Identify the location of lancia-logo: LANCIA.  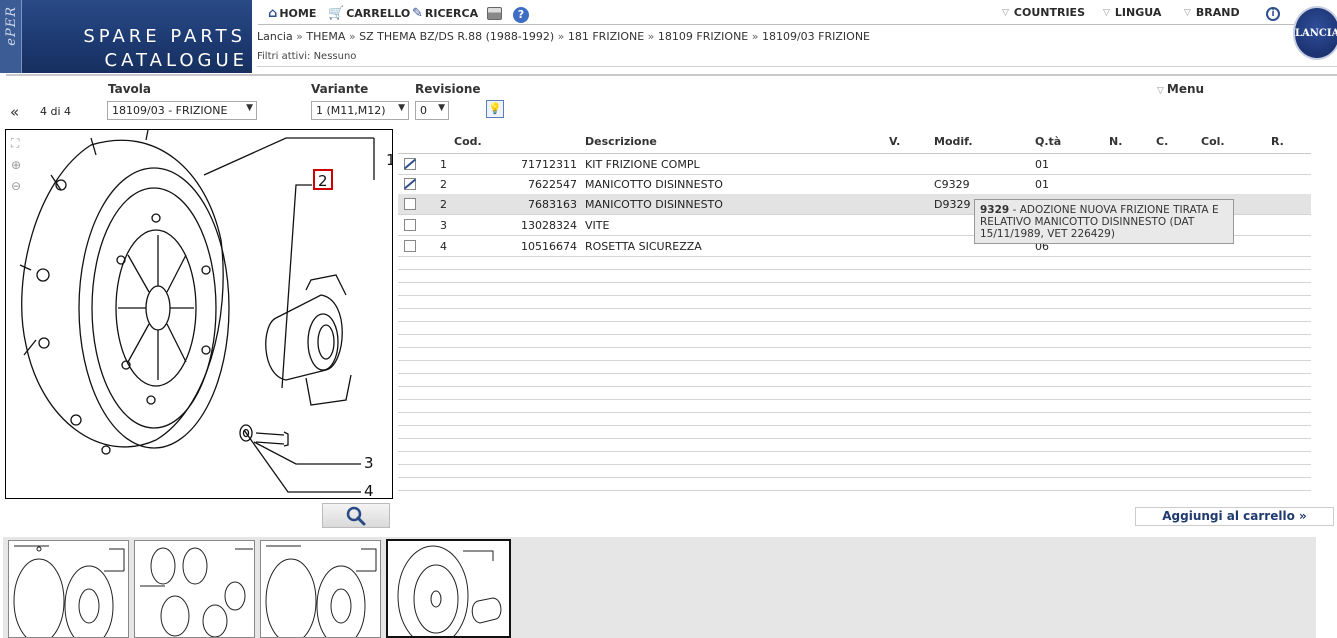
(1315, 33).